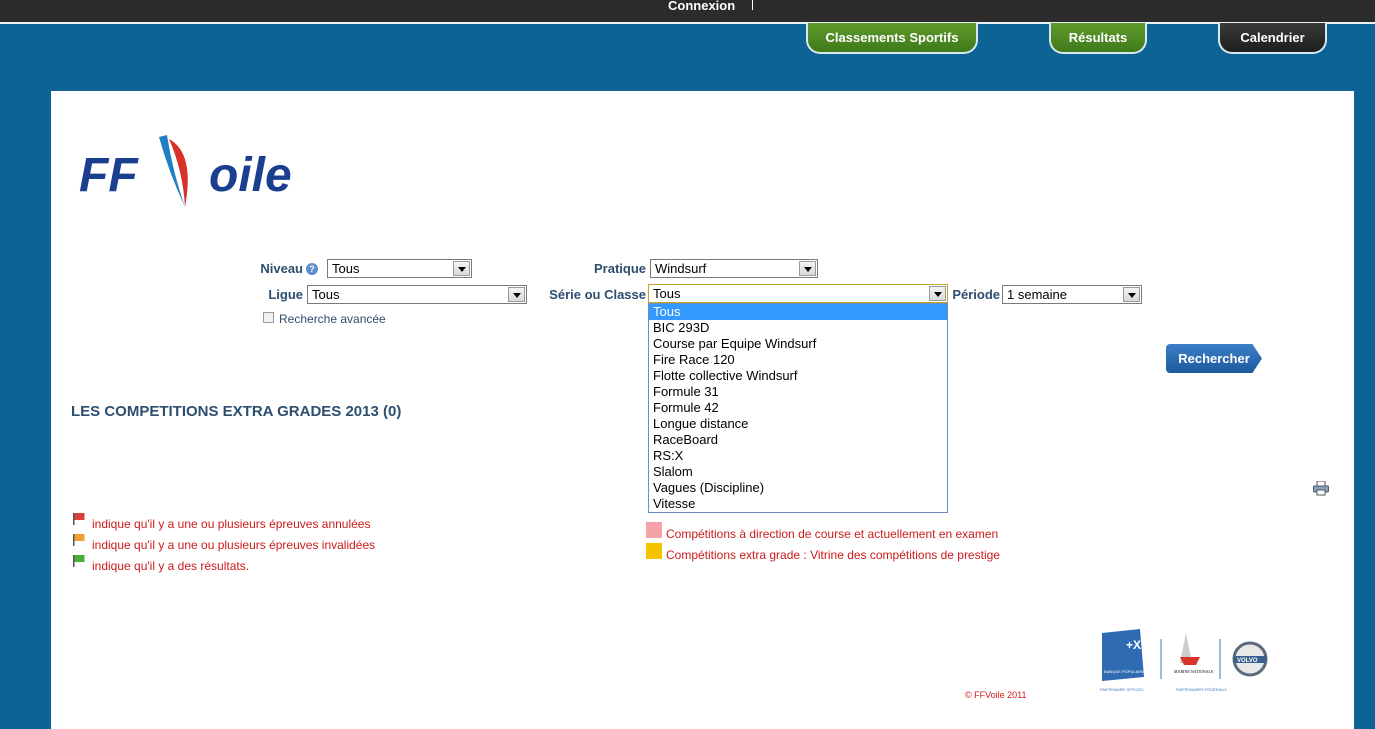 This screenshot has height=729, width=1375. I want to click on dropdown-option: Vitesse, so click(798, 504).